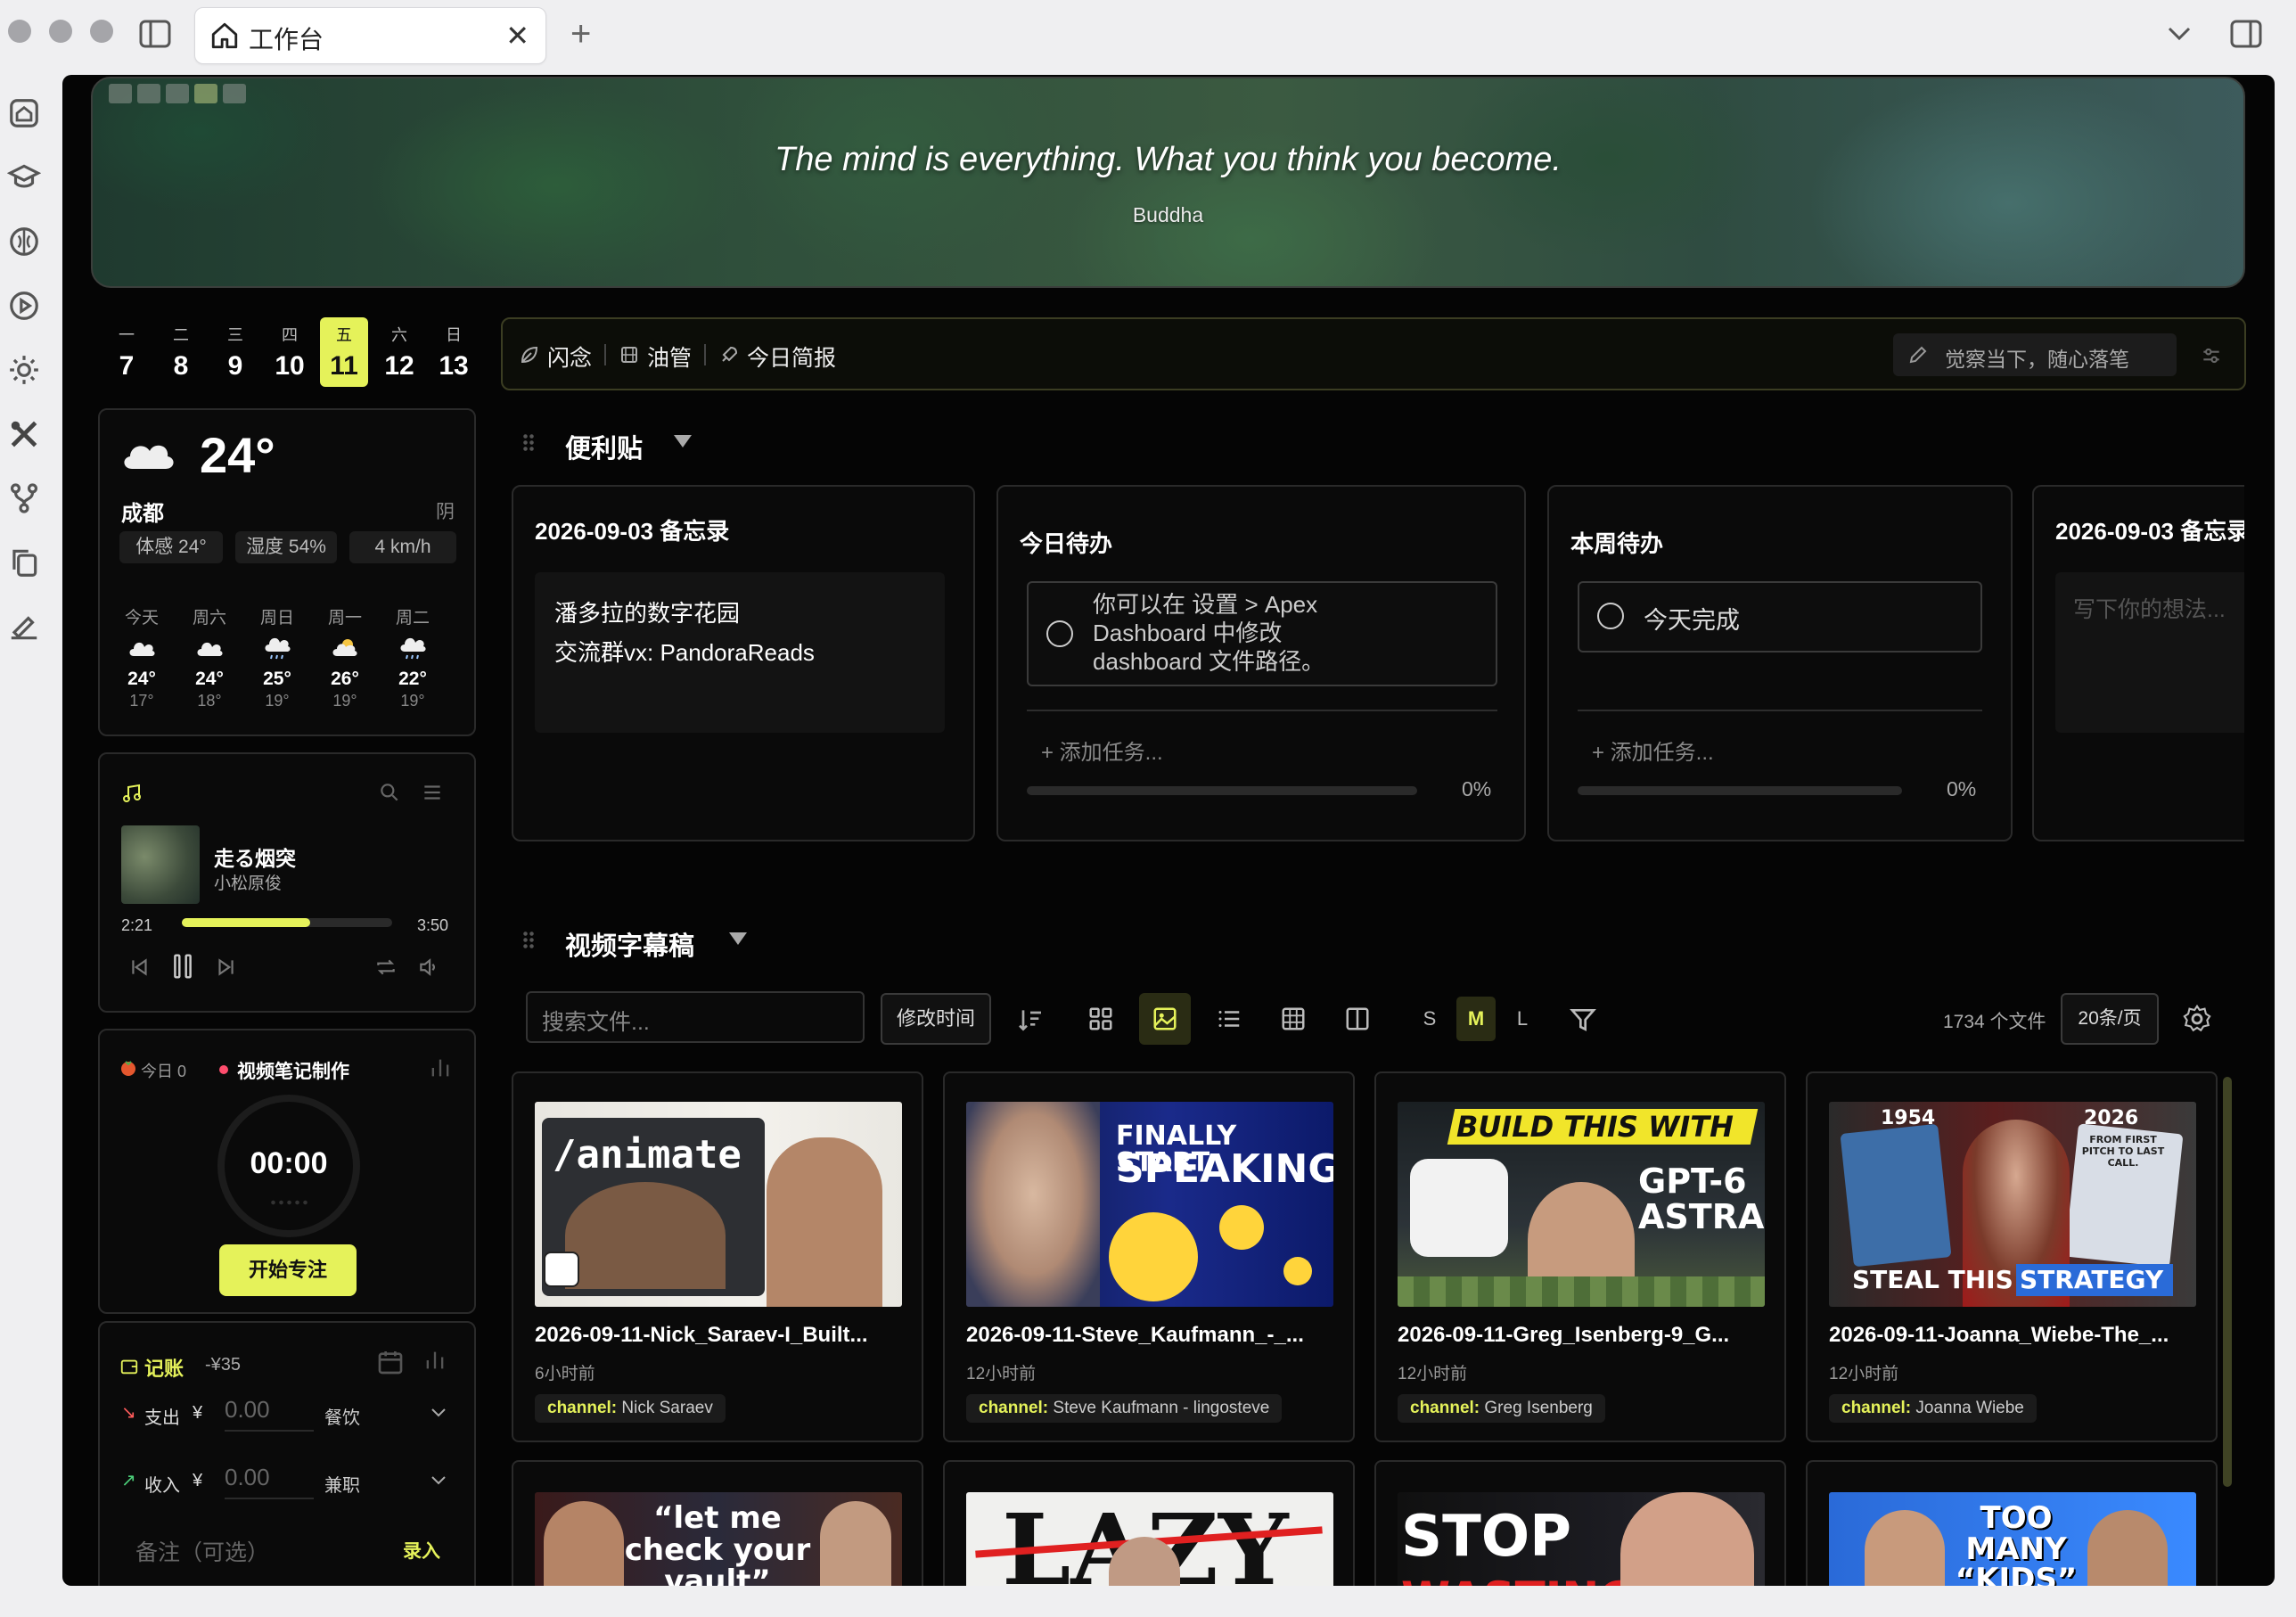 The image size is (2296, 1617). I want to click on channel-chip: channel: Joanna Wiebe, so click(1933, 1408).